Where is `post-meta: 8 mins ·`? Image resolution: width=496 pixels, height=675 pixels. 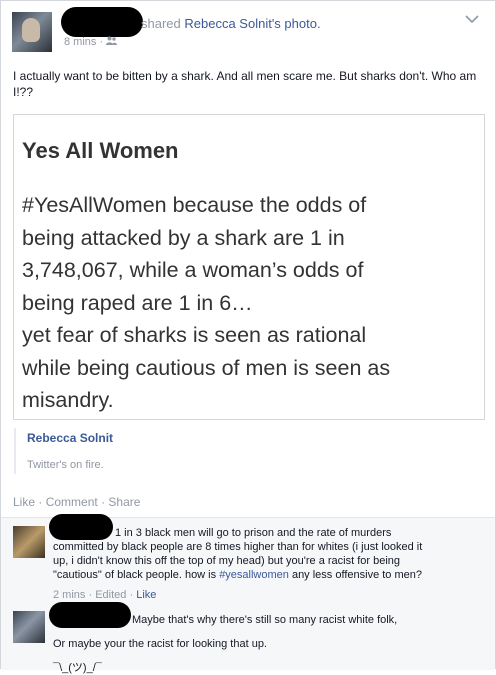
post-meta: 8 mins · is located at coordinates (91, 42).